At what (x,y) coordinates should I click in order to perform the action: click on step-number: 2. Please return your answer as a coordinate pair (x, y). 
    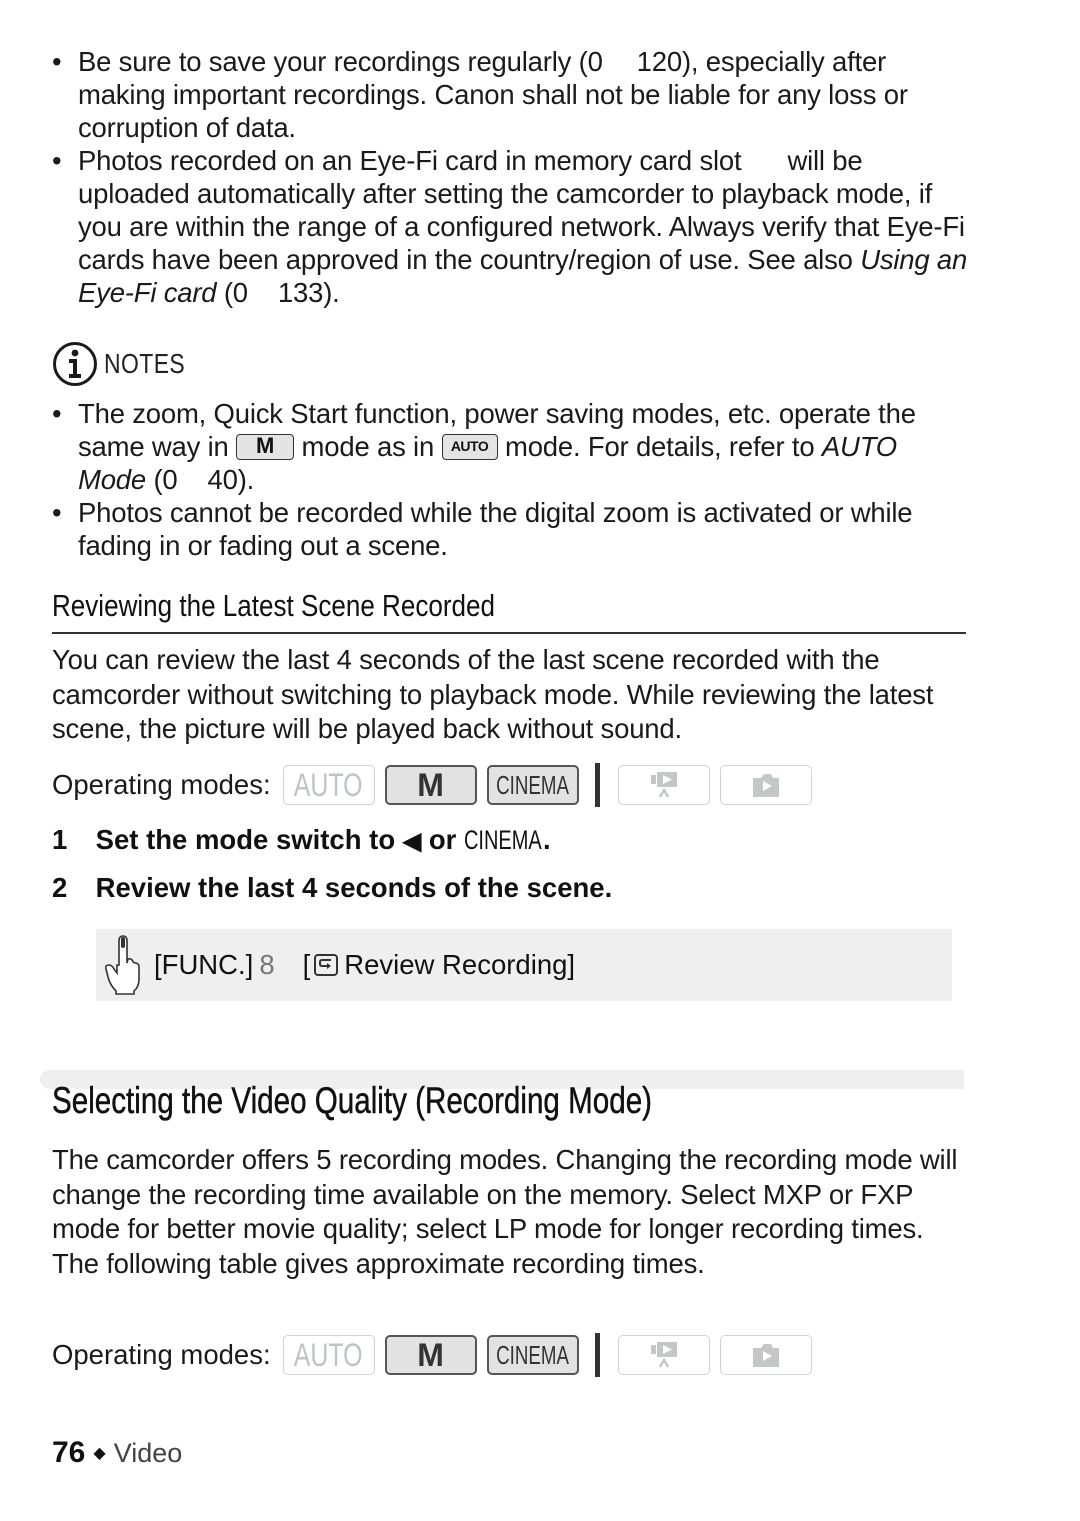
    Looking at the image, I should click on (60, 887).